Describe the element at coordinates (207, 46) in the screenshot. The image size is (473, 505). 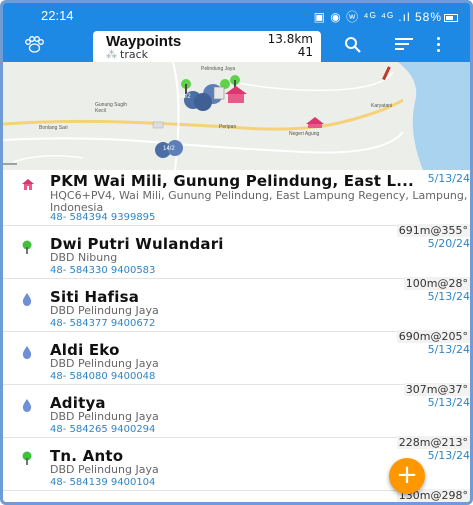
I see `waypoints-tab: Waypoints ⁂ track 13.8km 41` at that location.